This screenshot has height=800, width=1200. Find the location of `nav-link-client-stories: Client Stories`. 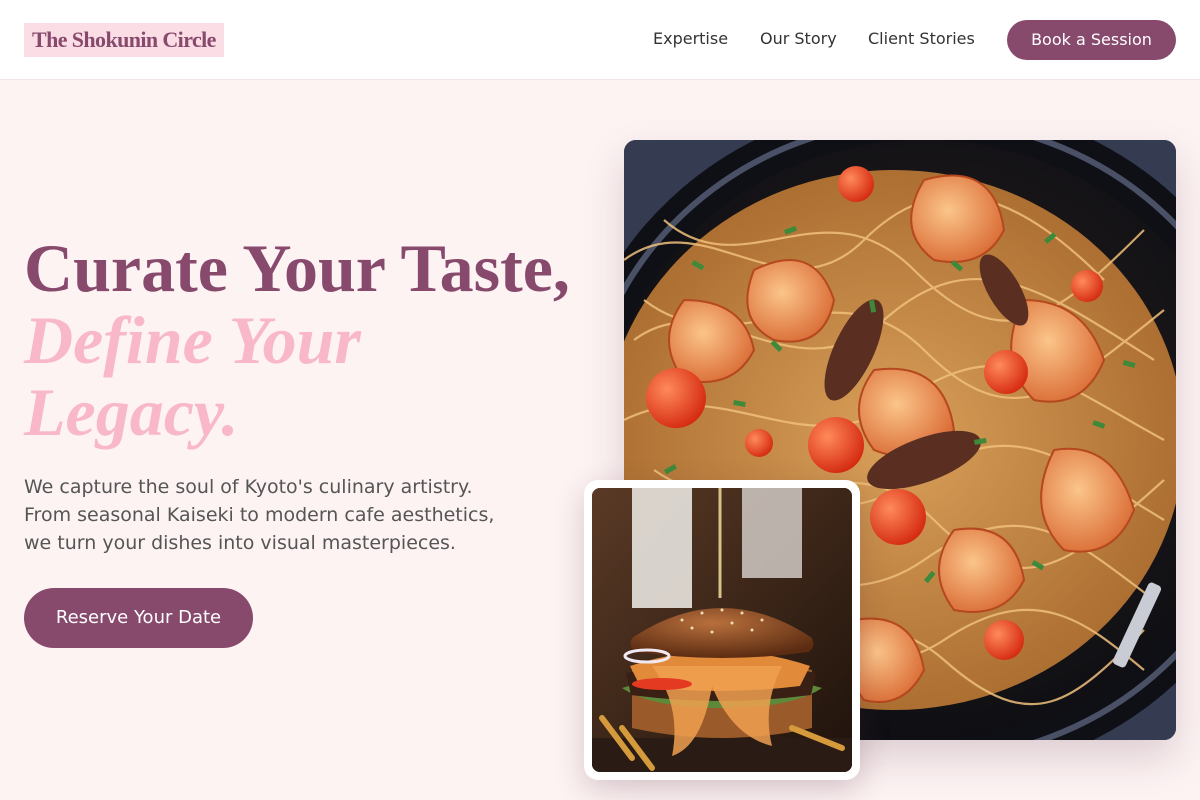

nav-link-client-stories: Client Stories is located at coordinates (921, 39).